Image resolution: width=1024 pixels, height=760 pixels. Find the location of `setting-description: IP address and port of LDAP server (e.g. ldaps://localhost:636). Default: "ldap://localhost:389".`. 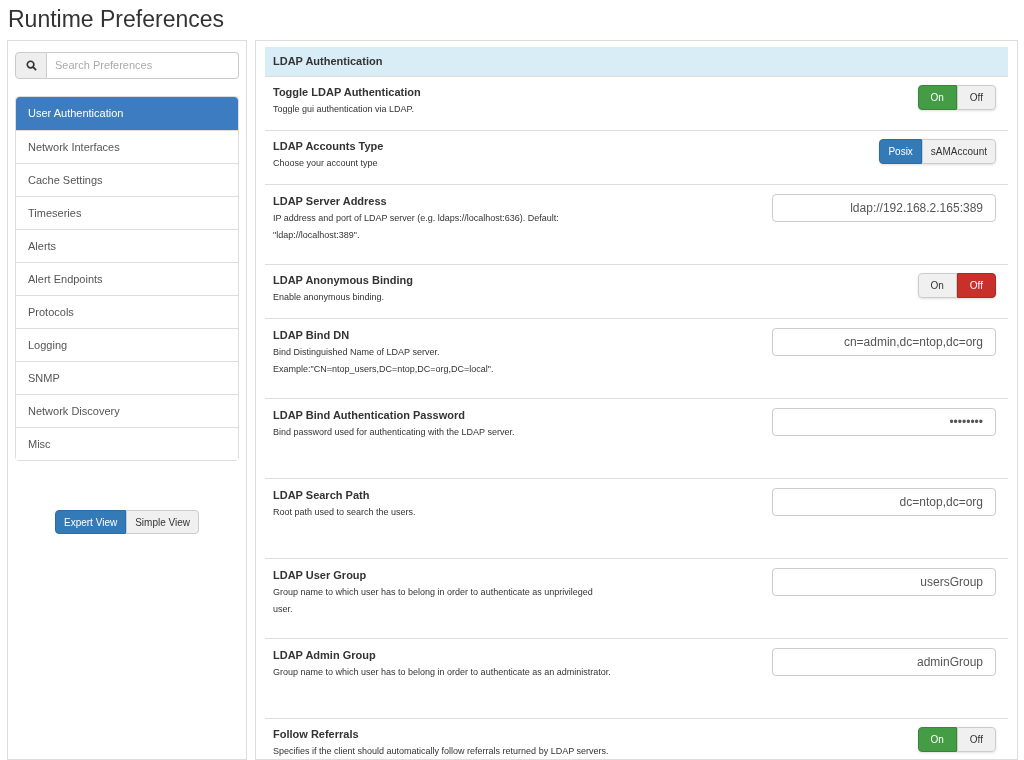

setting-description: IP address and port of LDAP server (e.g. ldaps://localhost:636). Default: "ldap://localhost:389". is located at coordinates (416, 227).